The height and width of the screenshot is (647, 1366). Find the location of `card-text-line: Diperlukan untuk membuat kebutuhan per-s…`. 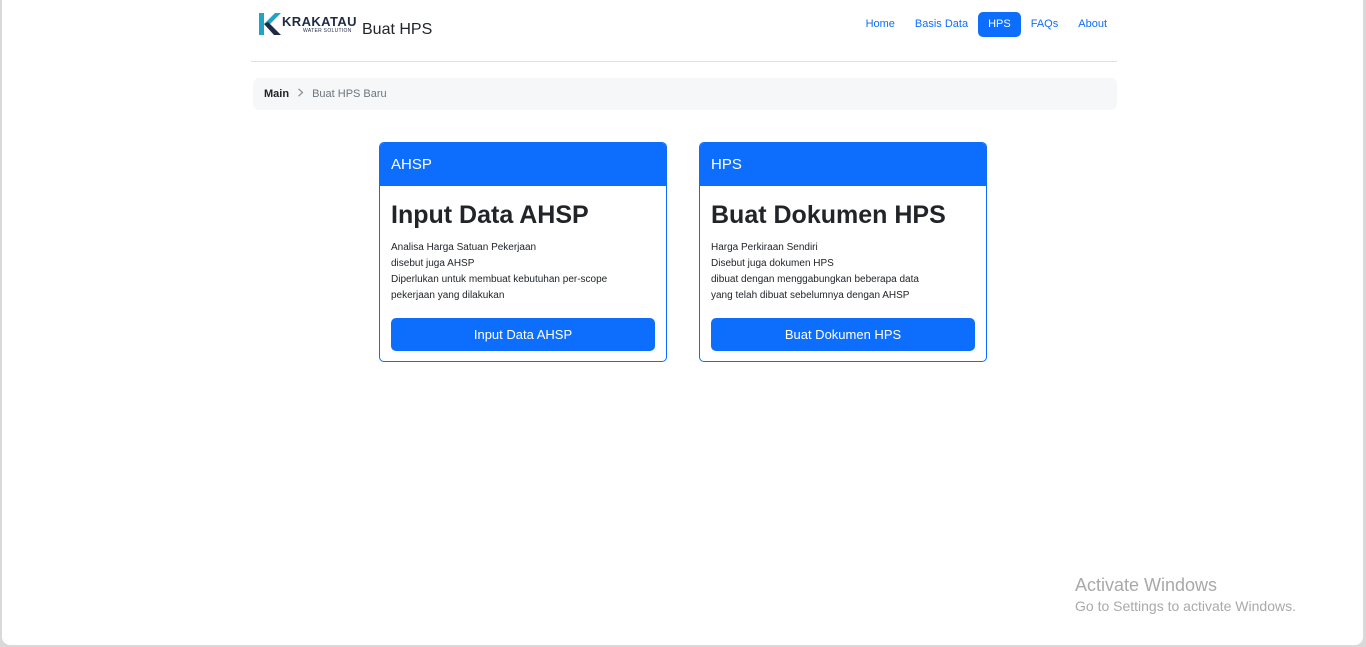

card-text-line: Diperlukan untuk membuat kebutuhan per-s… is located at coordinates (499, 279).